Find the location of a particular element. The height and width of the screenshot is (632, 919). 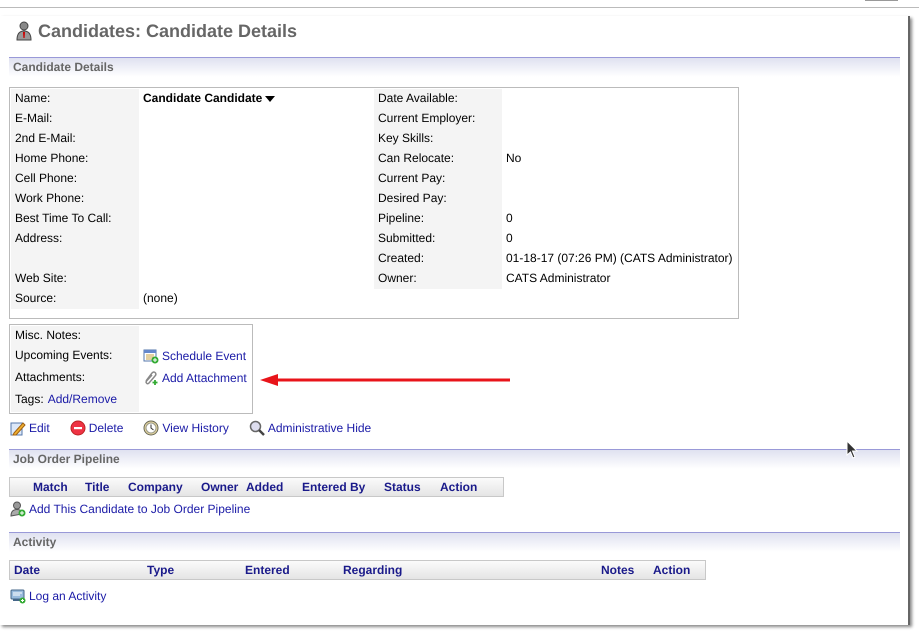

clock-icon is located at coordinates (151, 428).